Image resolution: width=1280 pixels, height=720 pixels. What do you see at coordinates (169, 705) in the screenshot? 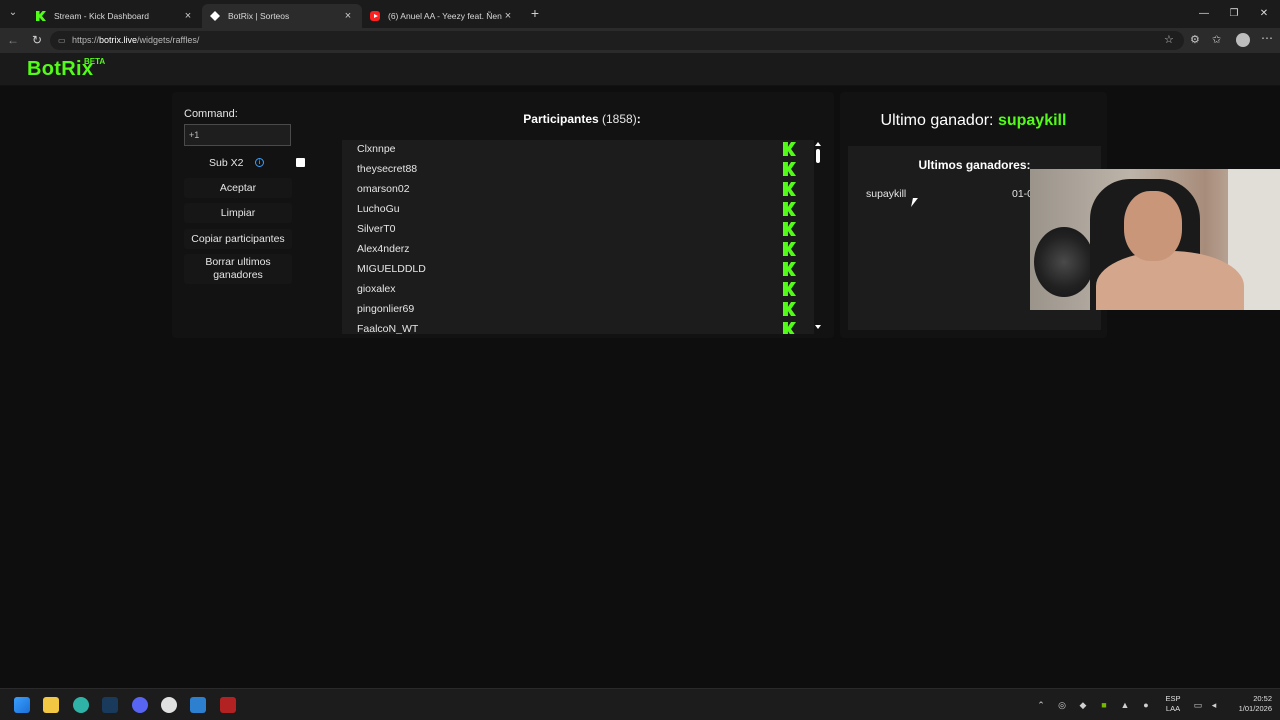
I see `obs-icon` at bounding box center [169, 705].